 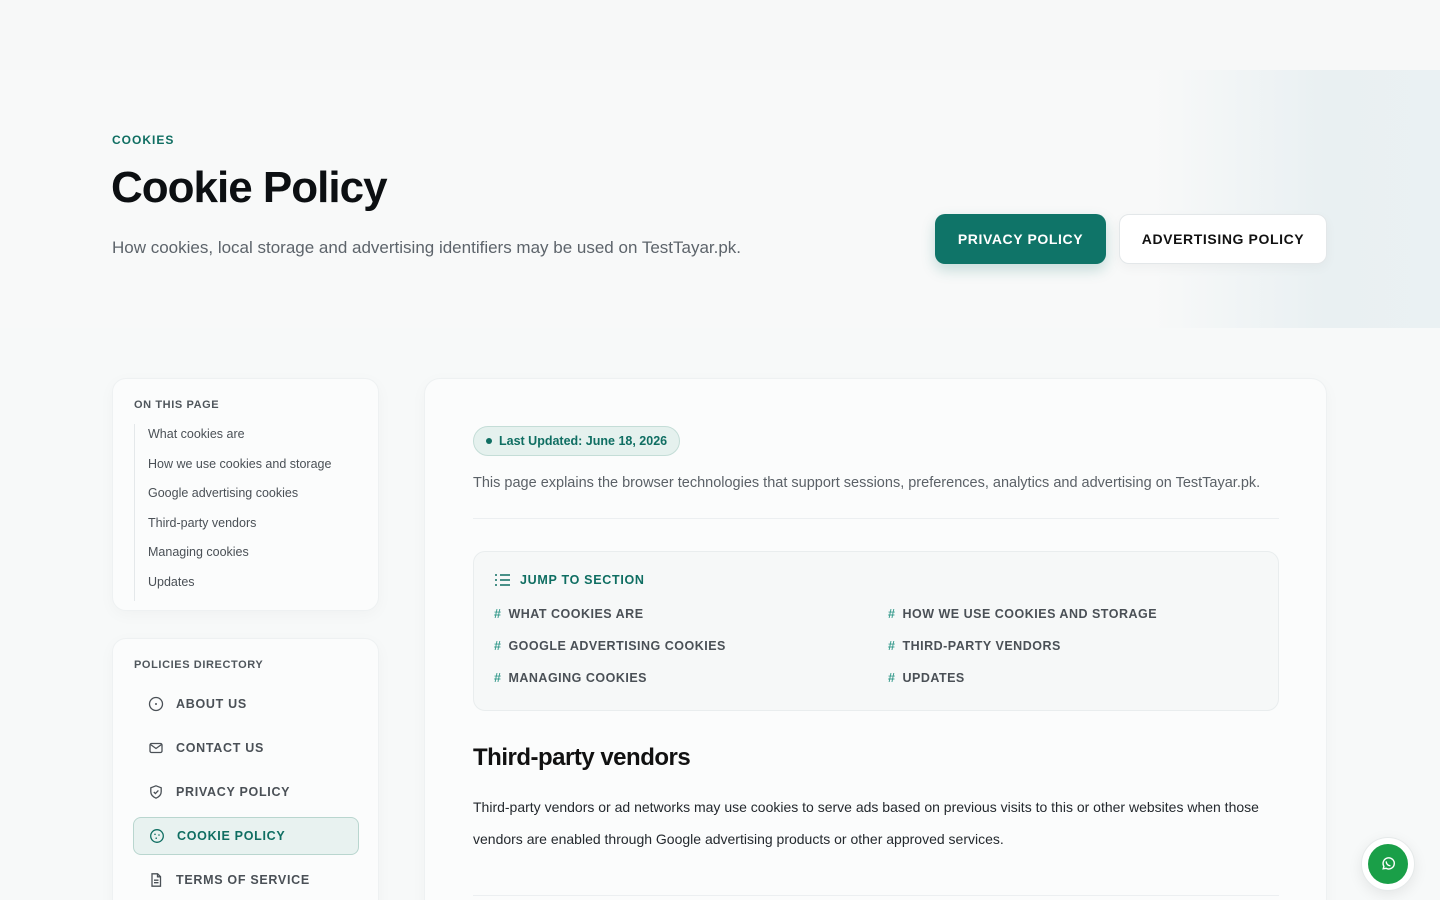 What do you see at coordinates (233, 792) in the screenshot?
I see `directory-item-label: PRIVACY POLICY` at bounding box center [233, 792].